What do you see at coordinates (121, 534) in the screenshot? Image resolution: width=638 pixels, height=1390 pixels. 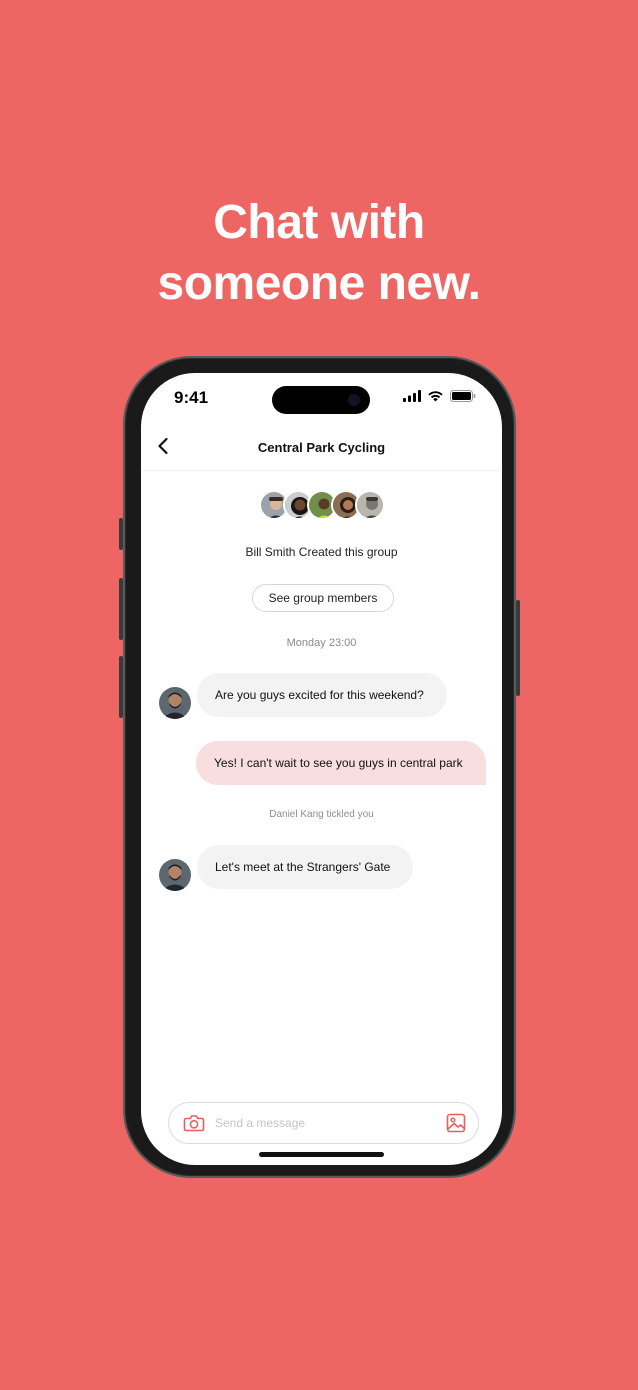 I see `mute-switch` at bounding box center [121, 534].